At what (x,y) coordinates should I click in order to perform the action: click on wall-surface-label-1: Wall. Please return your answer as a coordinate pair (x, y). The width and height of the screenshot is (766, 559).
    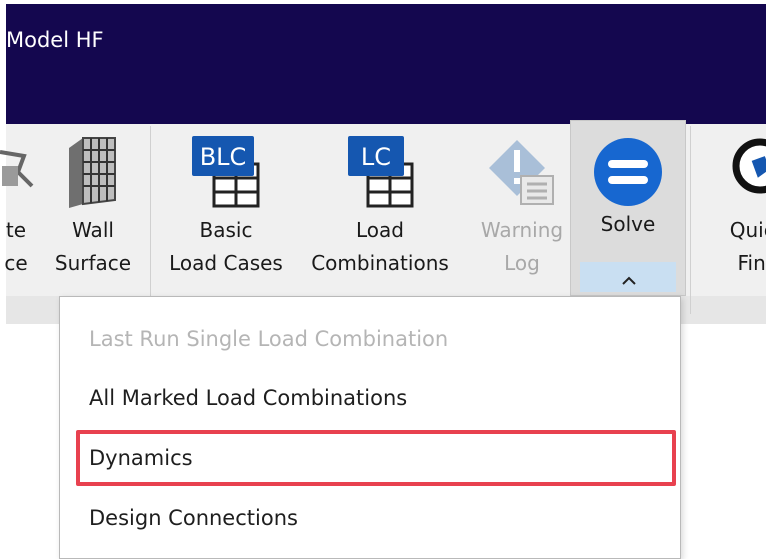
    Looking at the image, I should click on (93, 230).